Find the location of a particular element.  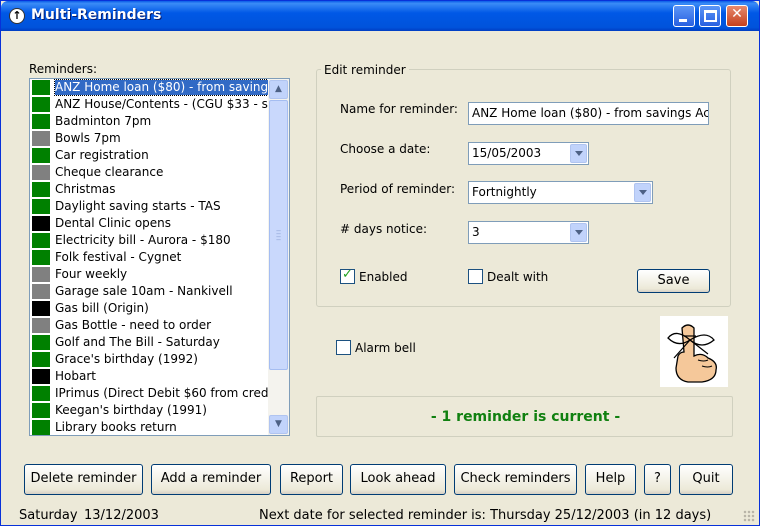

reminder-item-label: Daylight saving starts - TAS is located at coordinates (138, 206).